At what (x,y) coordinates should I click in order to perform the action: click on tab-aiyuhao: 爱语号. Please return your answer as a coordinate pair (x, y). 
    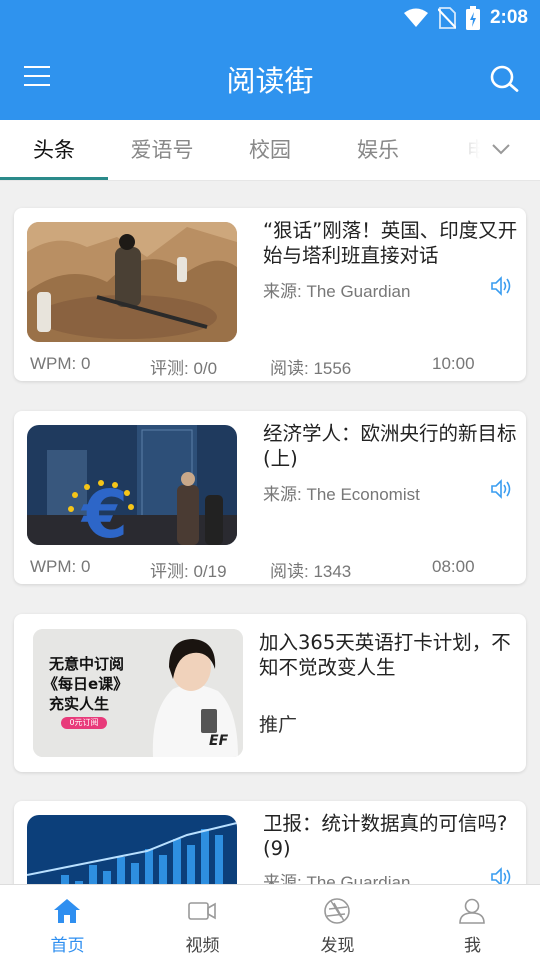
    Looking at the image, I should click on (162, 150).